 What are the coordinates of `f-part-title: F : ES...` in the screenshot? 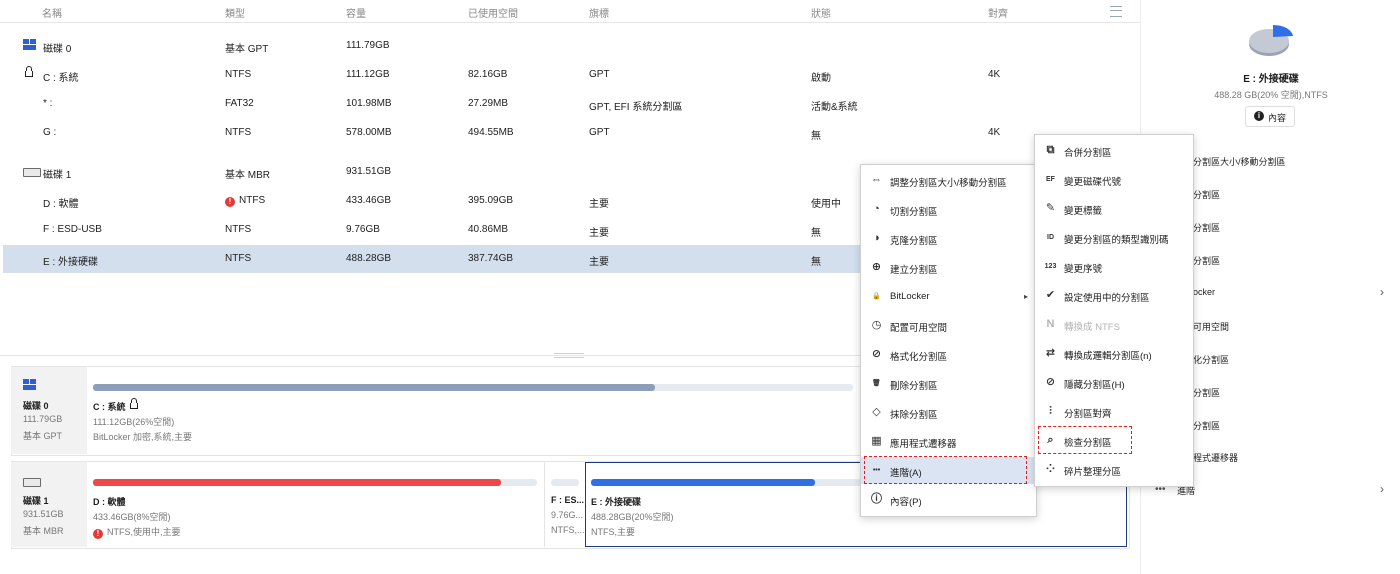 It's located at (568, 500).